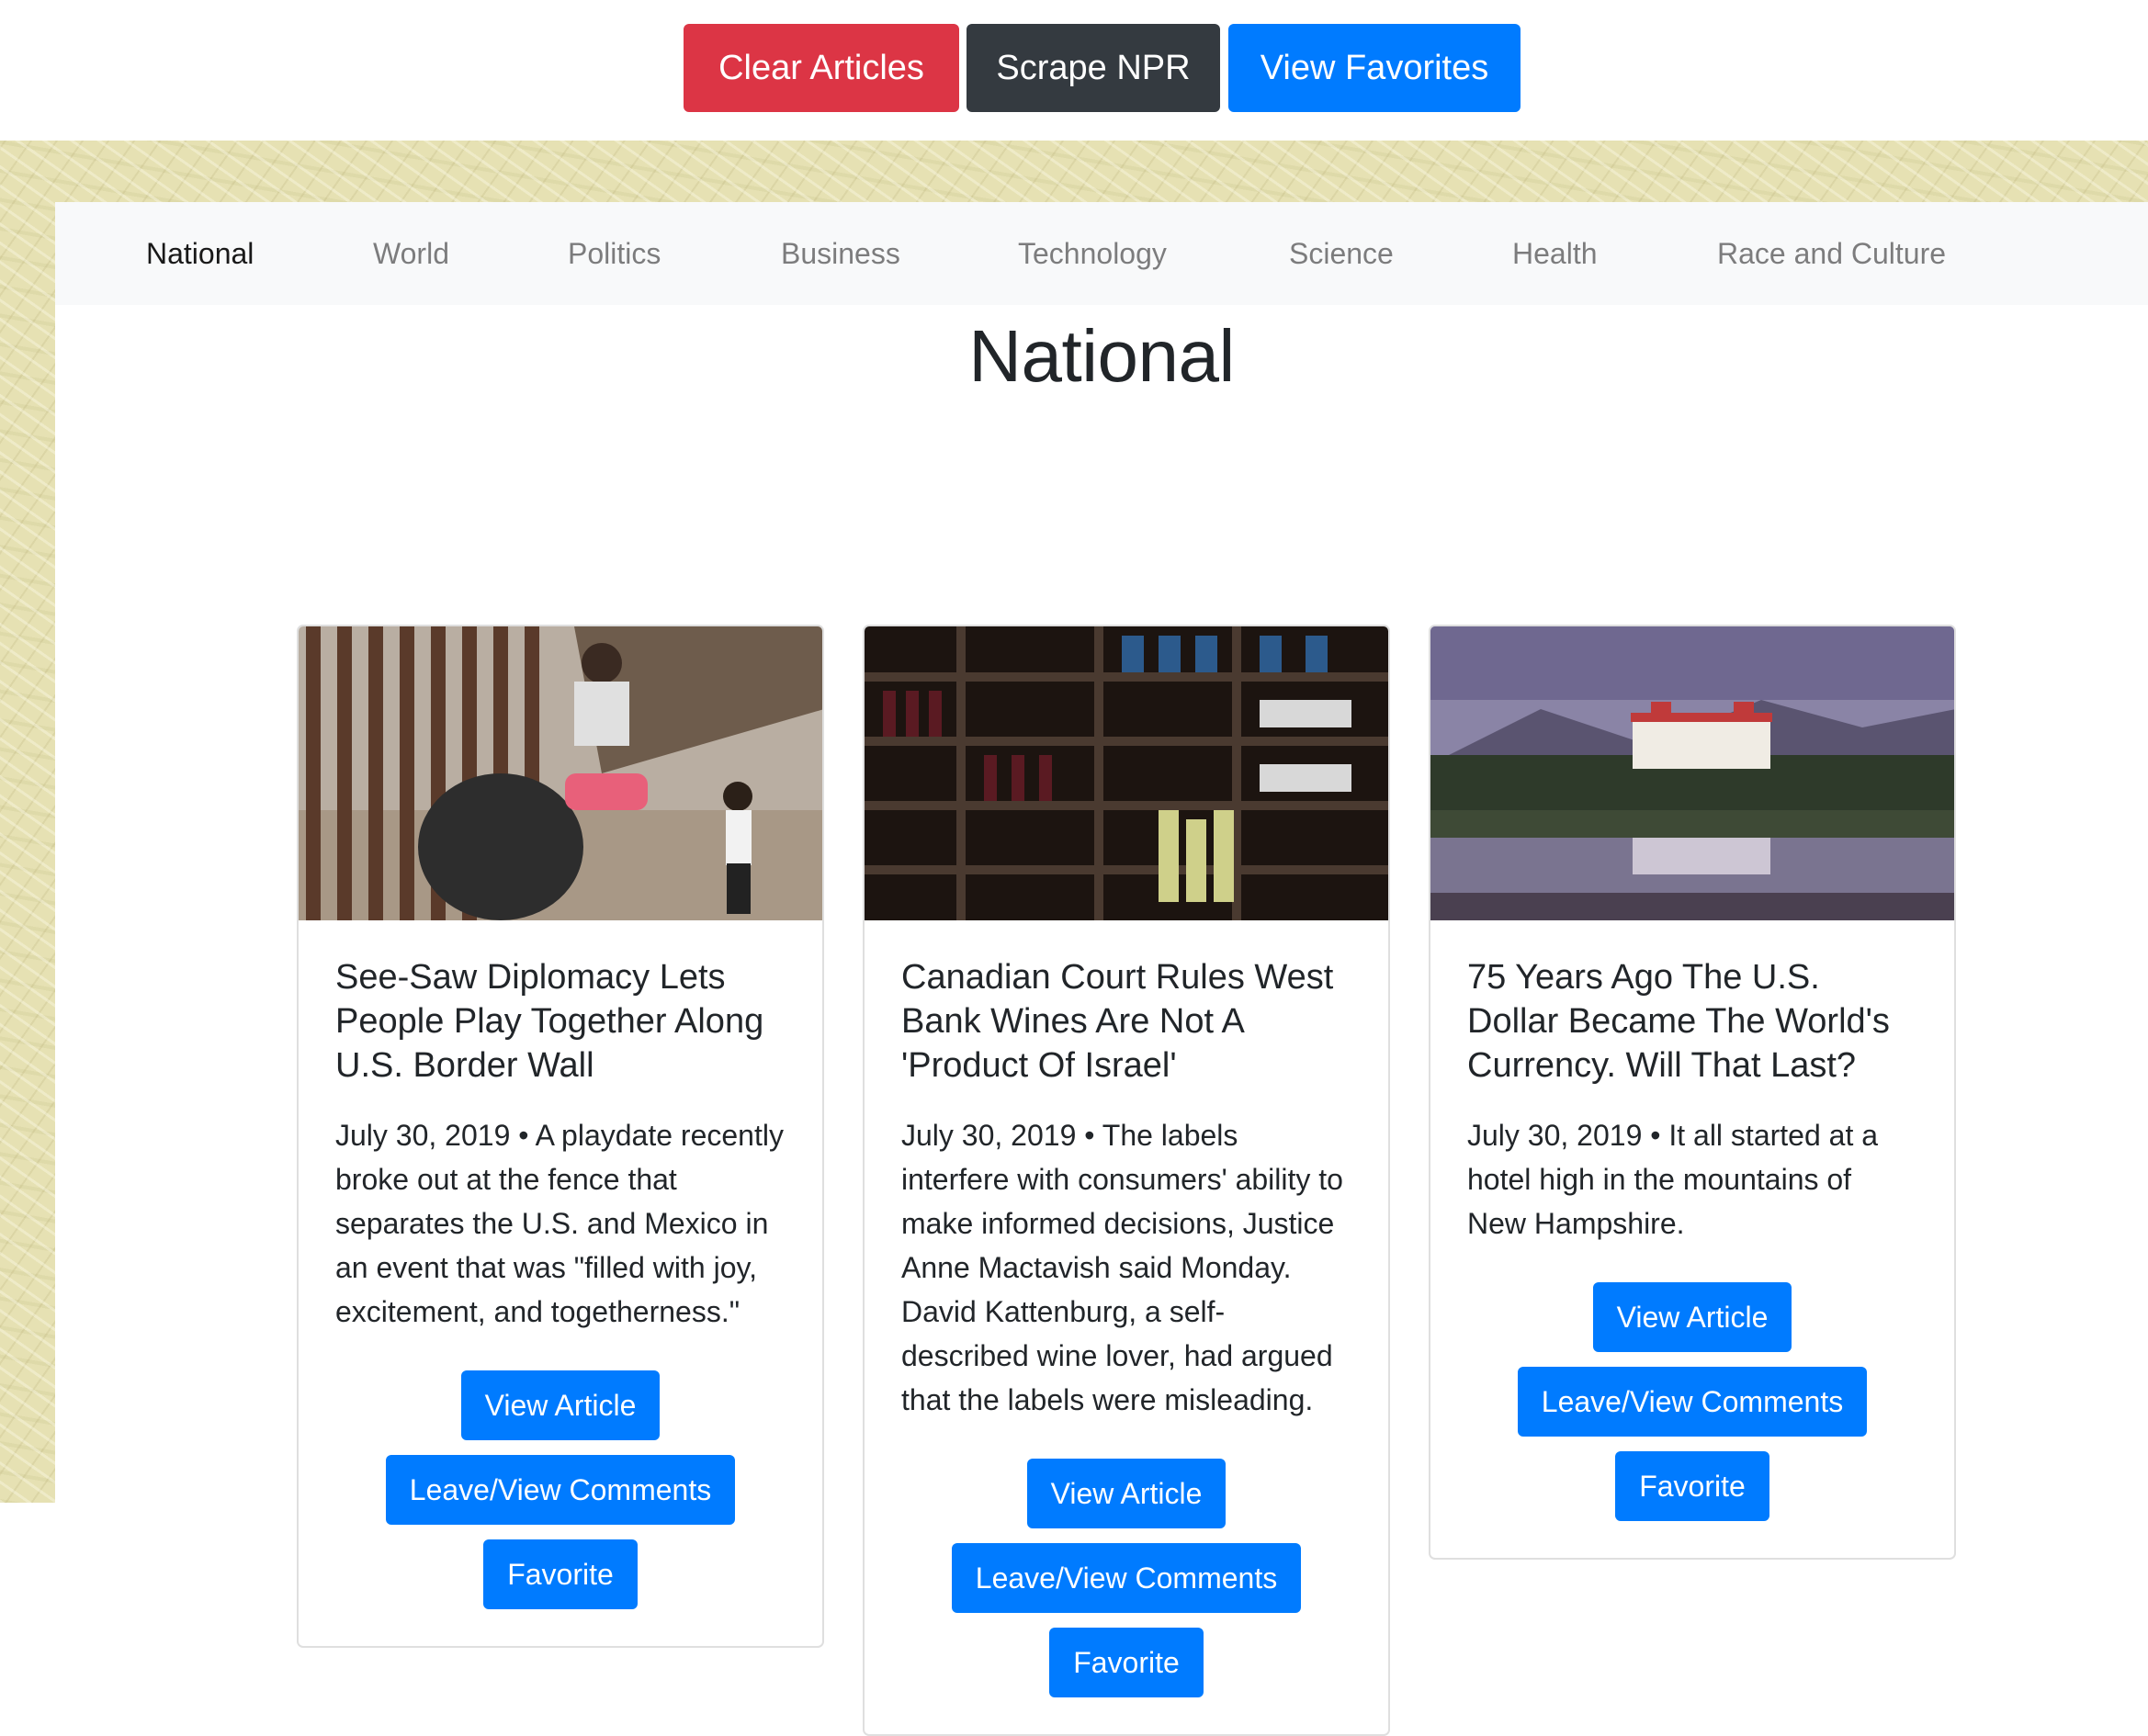  Describe the element at coordinates (1092, 253) in the screenshot. I see `nav-item-technology: Technology` at that location.